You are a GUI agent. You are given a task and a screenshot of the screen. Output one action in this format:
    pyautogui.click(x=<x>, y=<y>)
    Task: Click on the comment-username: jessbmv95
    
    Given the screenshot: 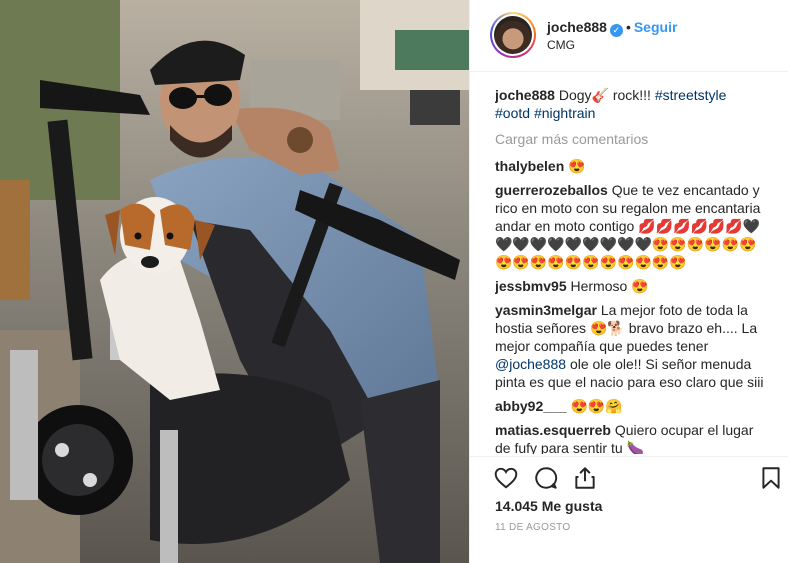 What is the action you would take?
    pyautogui.click(x=531, y=286)
    